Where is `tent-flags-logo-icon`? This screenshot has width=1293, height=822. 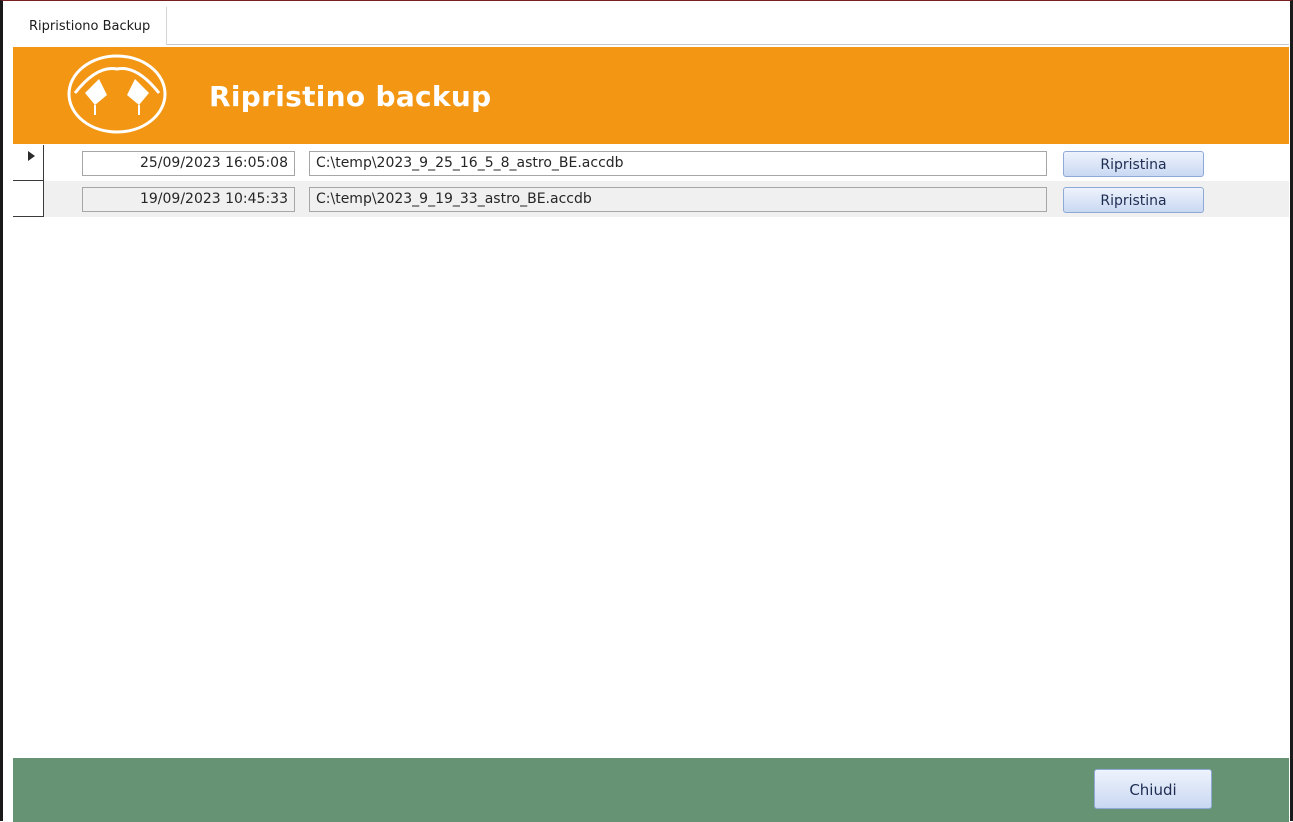
tent-flags-logo-icon is located at coordinates (117, 94).